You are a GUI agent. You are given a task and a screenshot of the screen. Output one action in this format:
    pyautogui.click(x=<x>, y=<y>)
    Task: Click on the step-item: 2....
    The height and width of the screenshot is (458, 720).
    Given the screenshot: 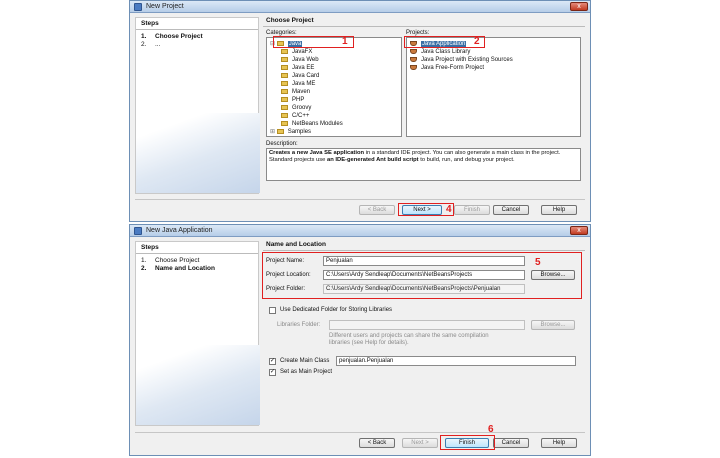 What is the action you would take?
    pyautogui.click(x=197, y=45)
    